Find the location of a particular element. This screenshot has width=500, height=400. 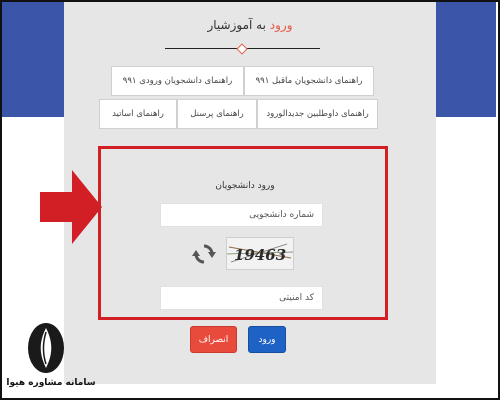

cancel-button: انصراف is located at coordinates (213, 339).